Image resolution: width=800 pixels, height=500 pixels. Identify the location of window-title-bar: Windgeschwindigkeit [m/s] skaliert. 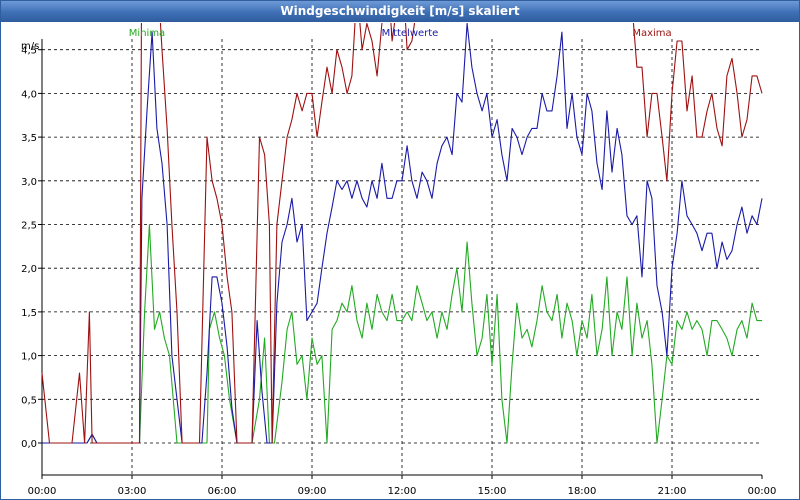
(400, 11).